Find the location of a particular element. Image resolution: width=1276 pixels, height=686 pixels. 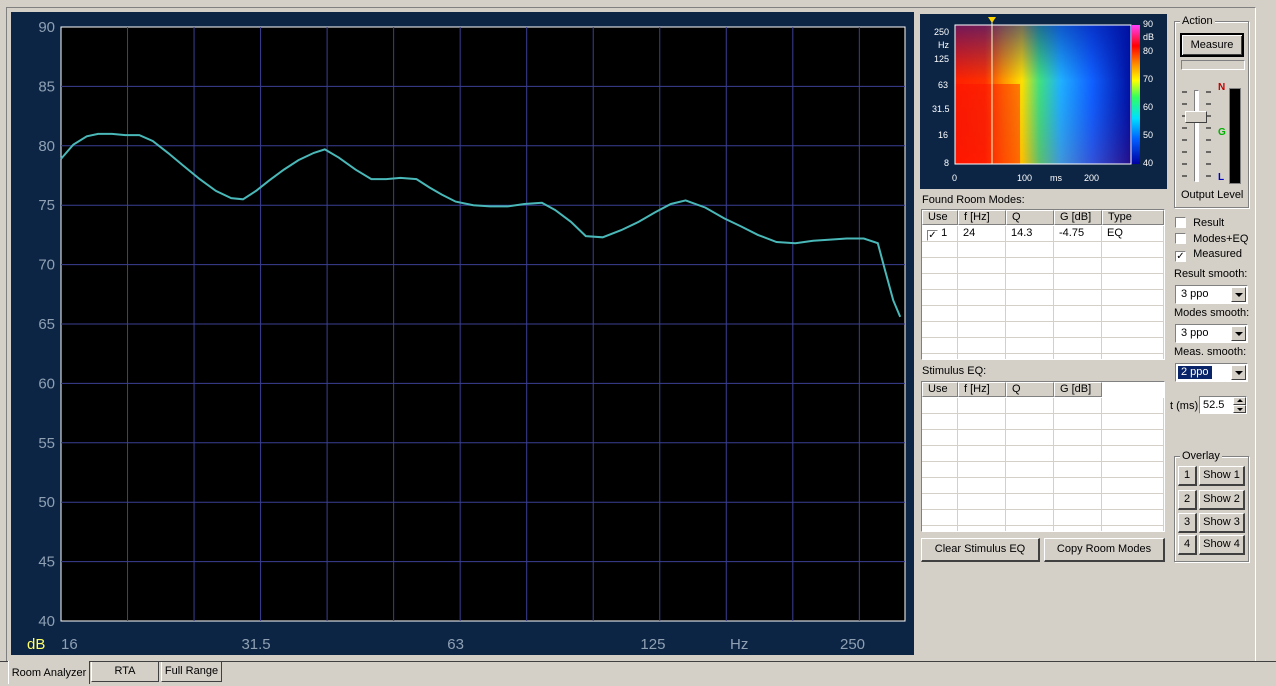

tab-rta: RTA is located at coordinates (125, 672).